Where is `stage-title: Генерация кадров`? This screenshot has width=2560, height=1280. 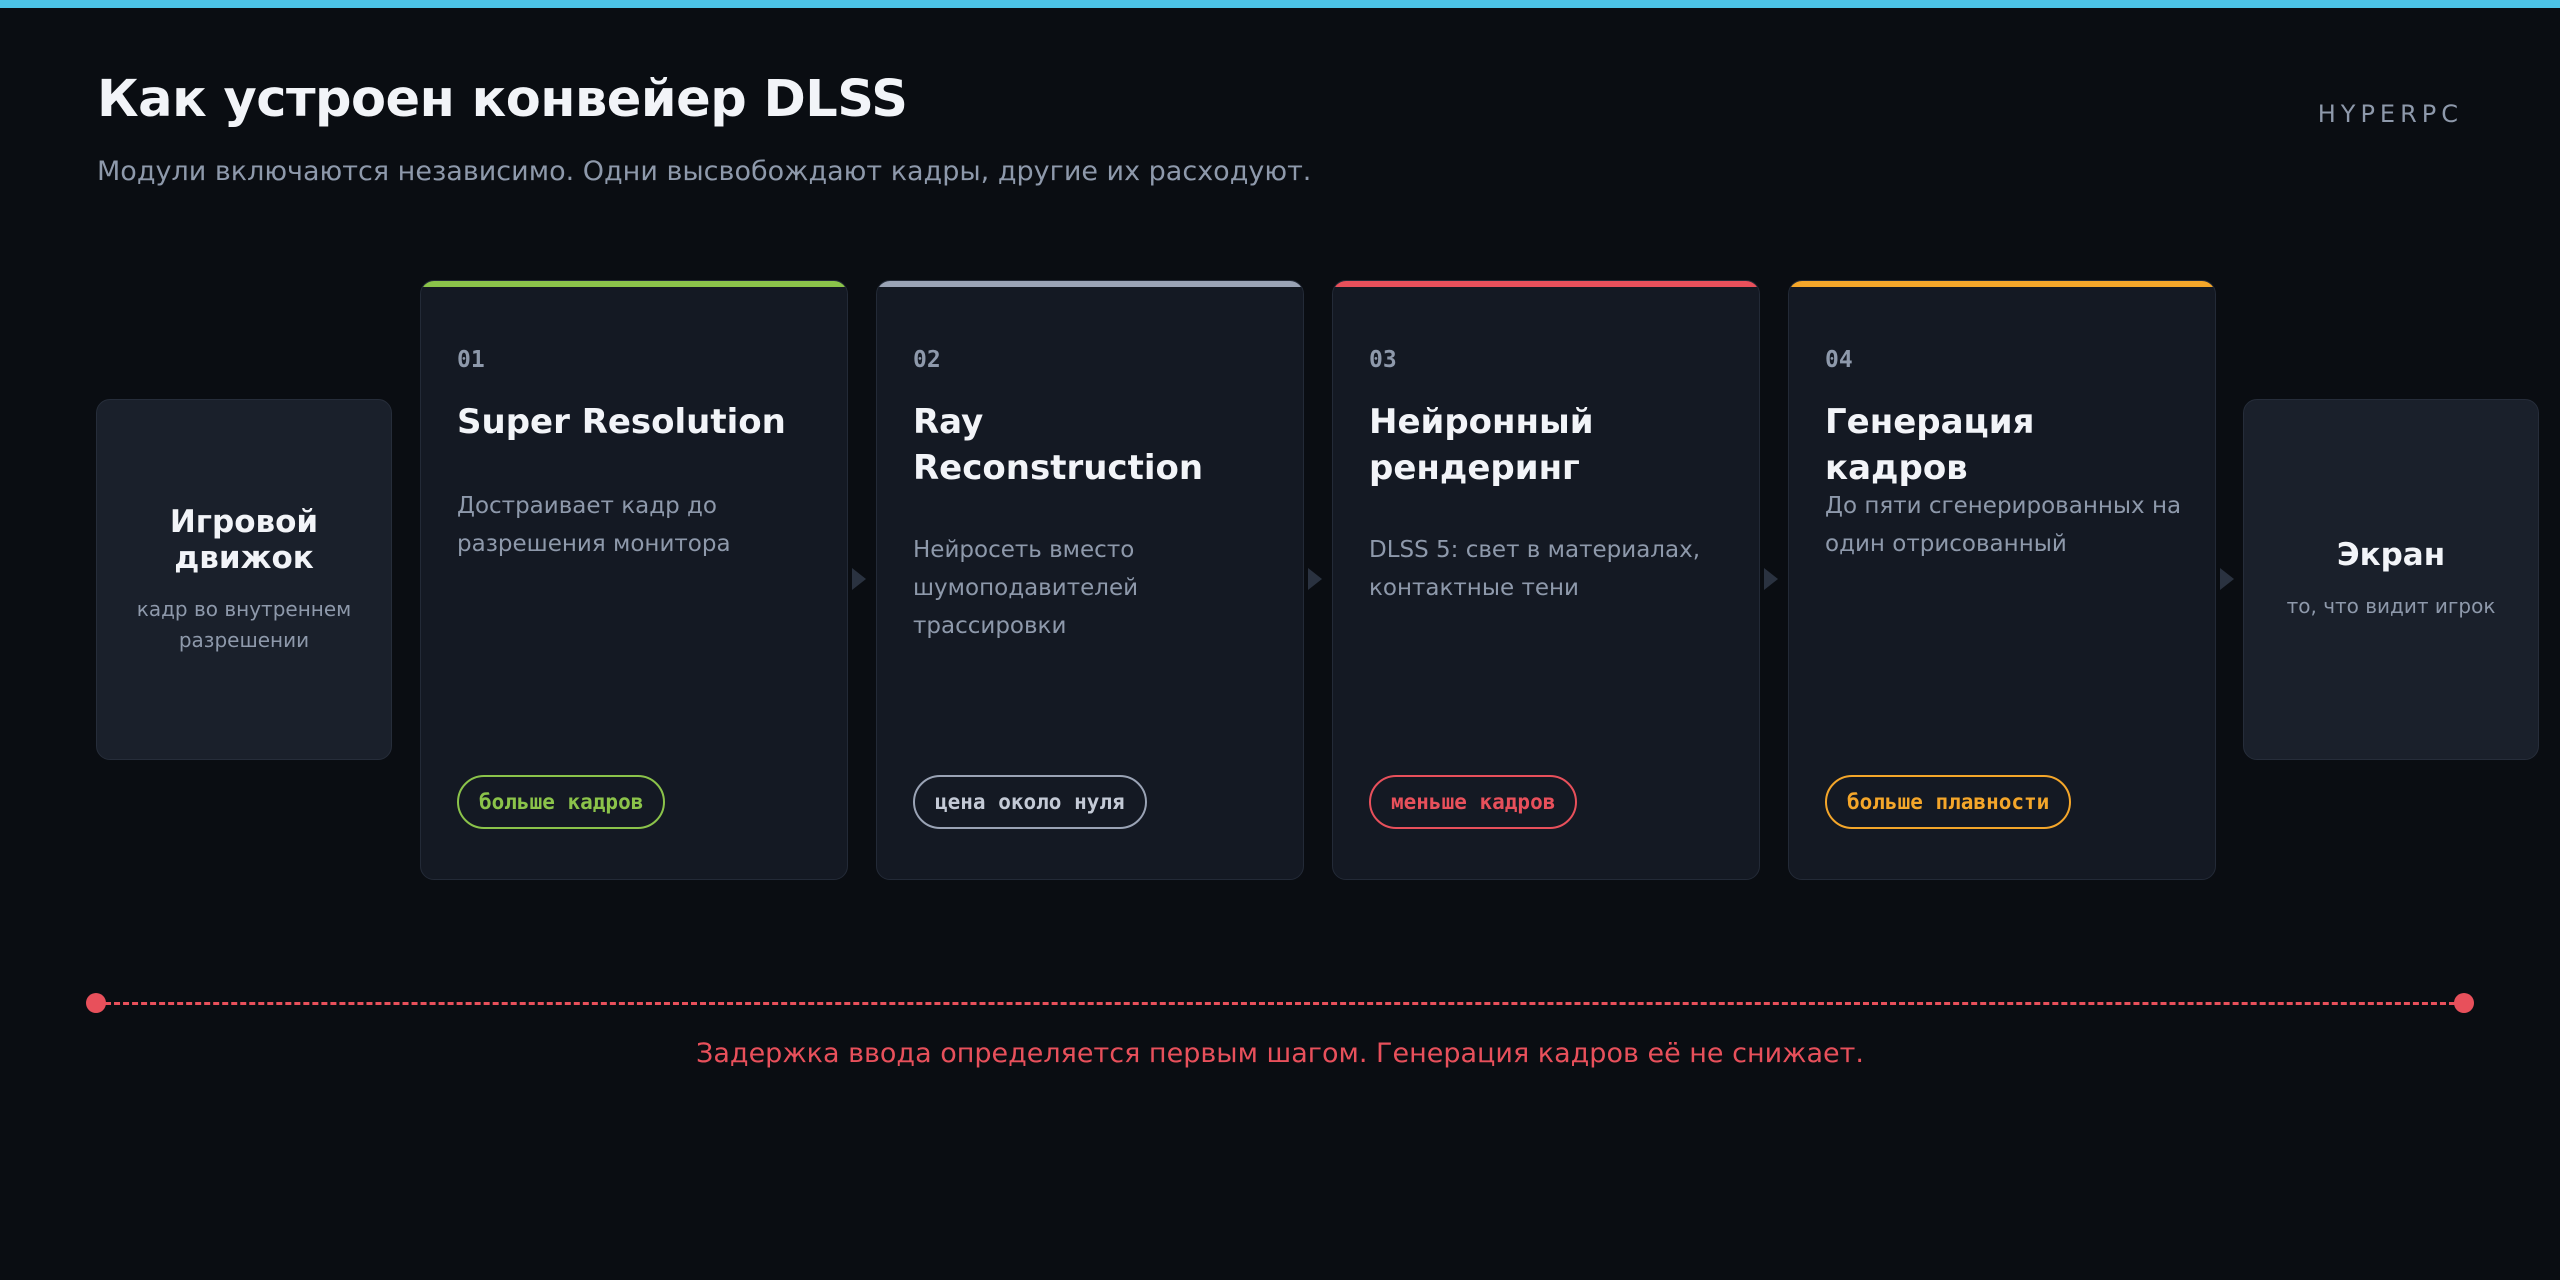 stage-title: Генерация кадров is located at coordinates (1930, 445).